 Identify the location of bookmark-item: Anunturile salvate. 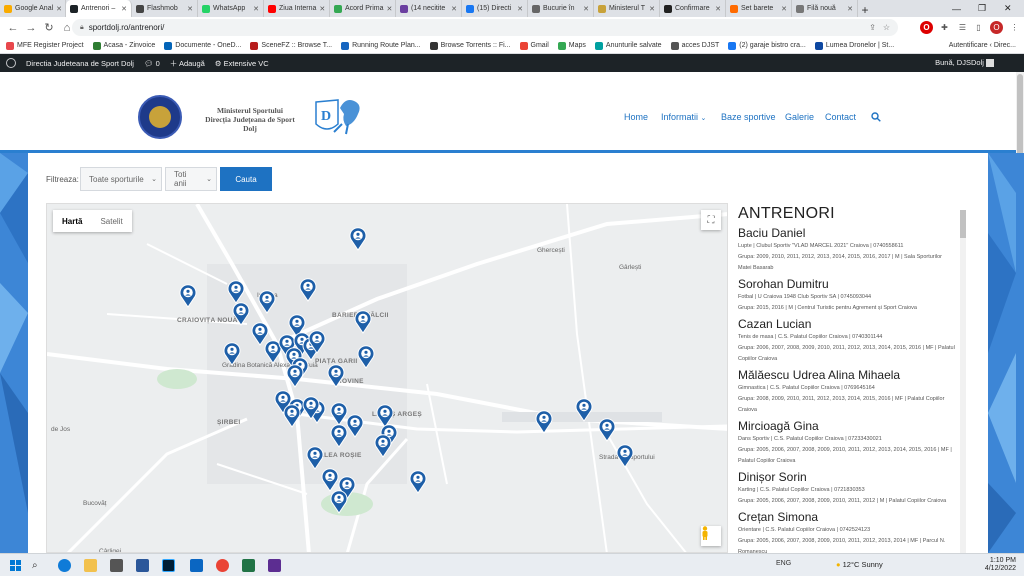
(628, 45).